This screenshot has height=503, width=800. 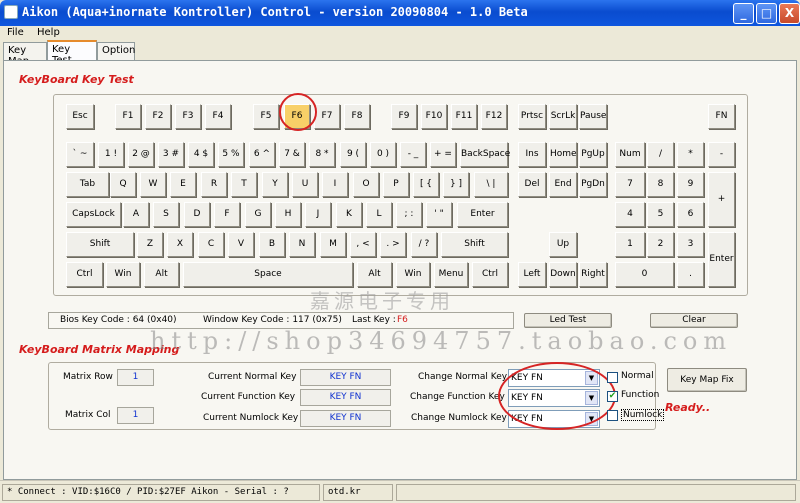 What do you see at coordinates (166, 214) in the screenshot?
I see `key-s: S` at bounding box center [166, 214].